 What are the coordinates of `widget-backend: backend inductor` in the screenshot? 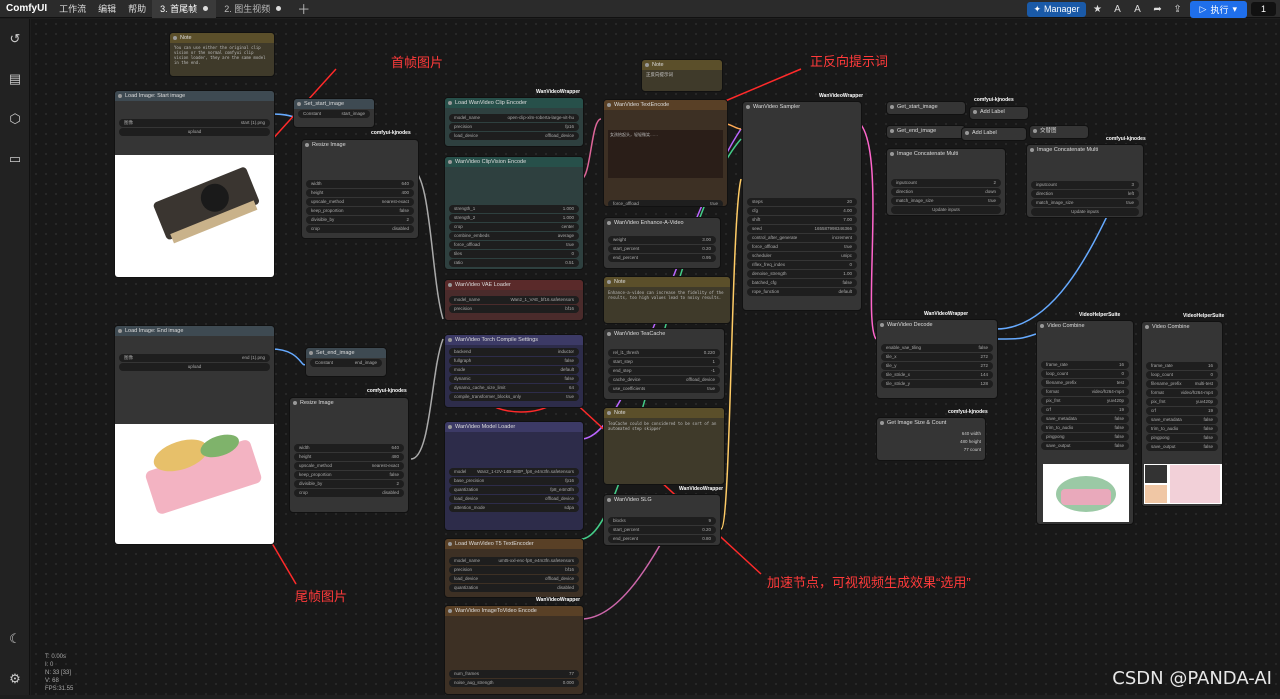 It's located at (514, 352).